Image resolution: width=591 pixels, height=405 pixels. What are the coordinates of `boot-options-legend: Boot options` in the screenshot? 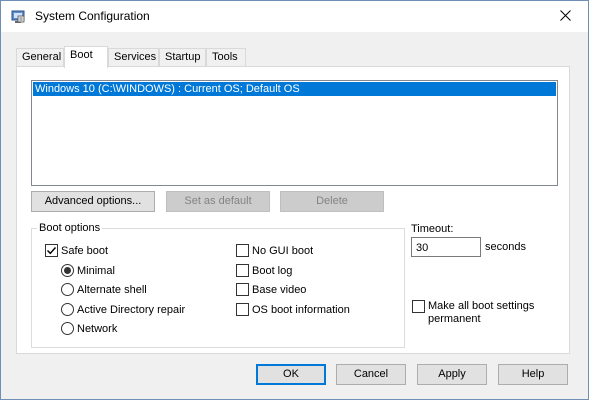 It's located at (70, 228).